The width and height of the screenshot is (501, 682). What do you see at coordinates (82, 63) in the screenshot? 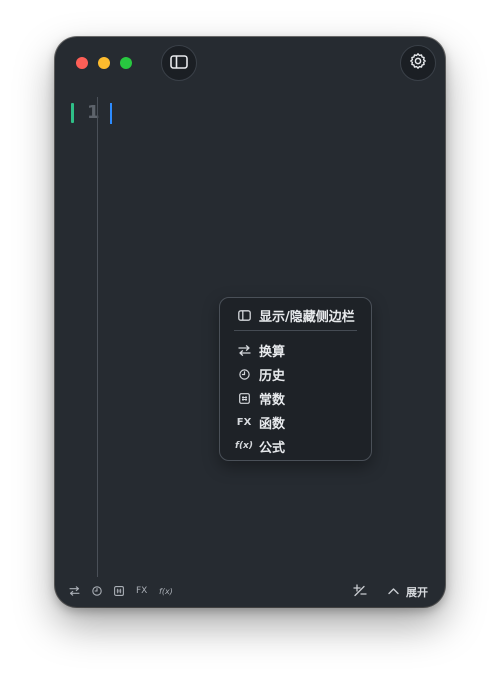
I see `close-window-button` at bounding box center [82, 63].